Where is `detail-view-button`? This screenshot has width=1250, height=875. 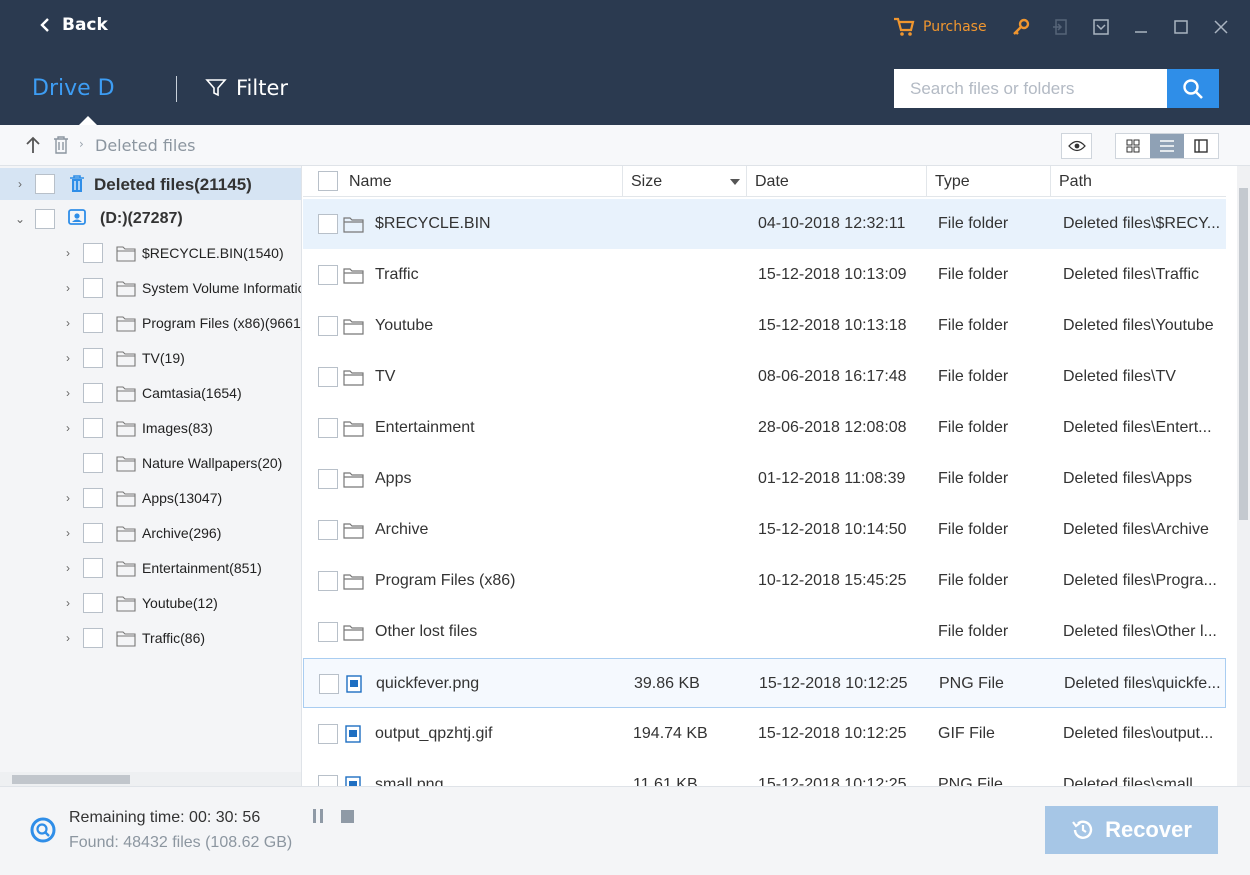
detail-view-button is located at coordinates (1201, 146).